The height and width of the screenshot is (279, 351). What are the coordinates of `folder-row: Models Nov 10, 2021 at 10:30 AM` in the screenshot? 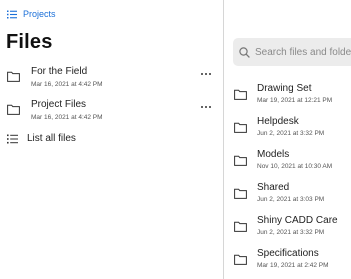 It's located at (287, 163).